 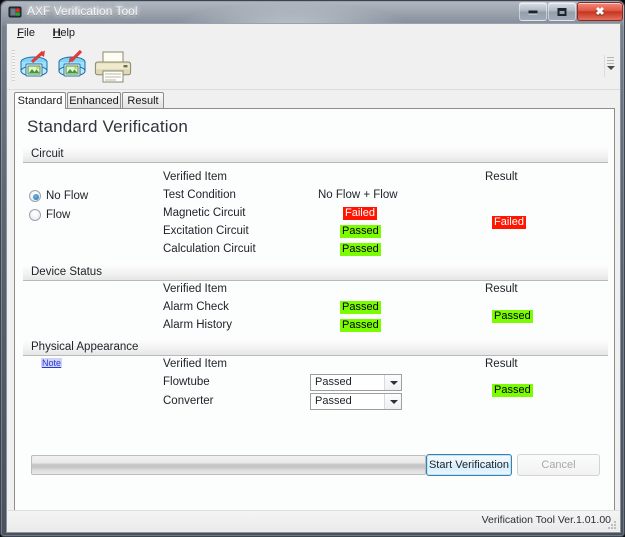 I want to click on minimize-icon, so click(x=533, y=11).